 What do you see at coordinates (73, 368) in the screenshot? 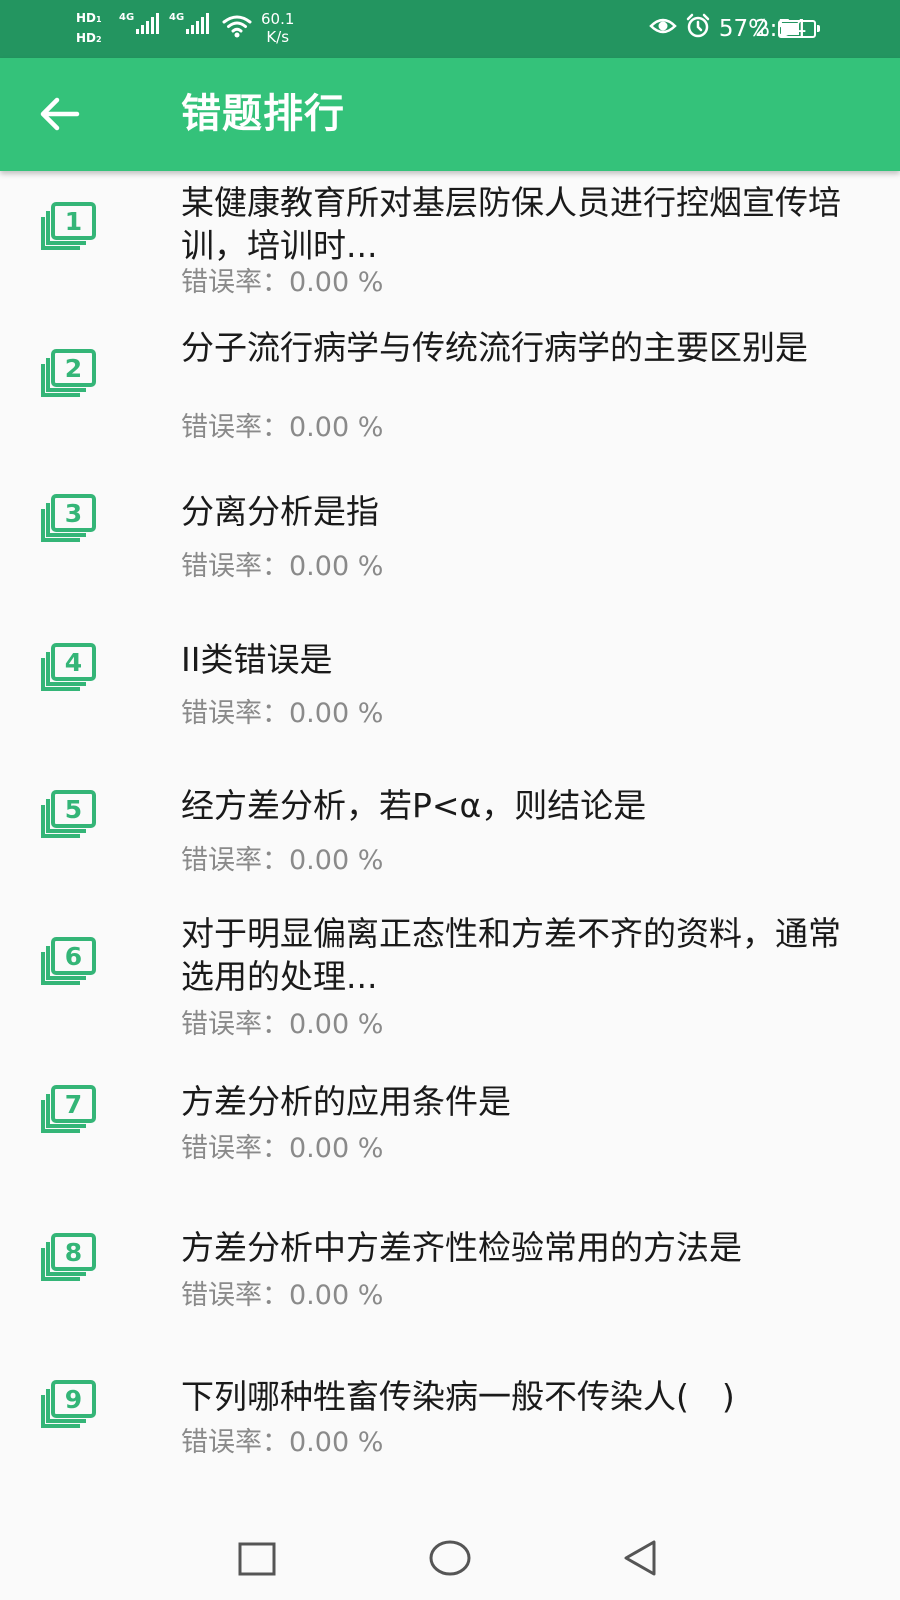
I see `rank-number: 2` at bounding box center [73, 368].